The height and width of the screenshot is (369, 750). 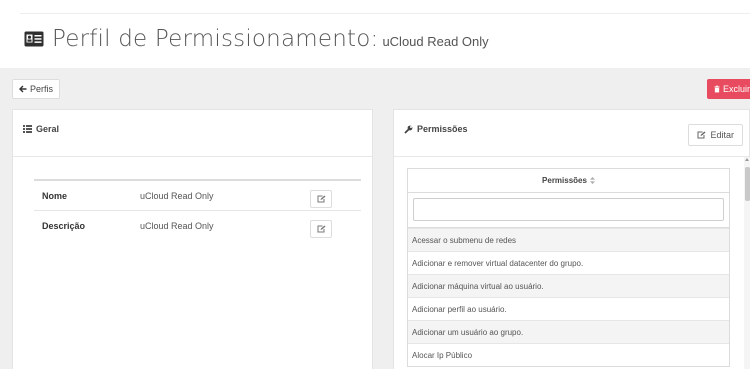 I want to click on general-panel-title: Geral, so click(x=41, y=129).